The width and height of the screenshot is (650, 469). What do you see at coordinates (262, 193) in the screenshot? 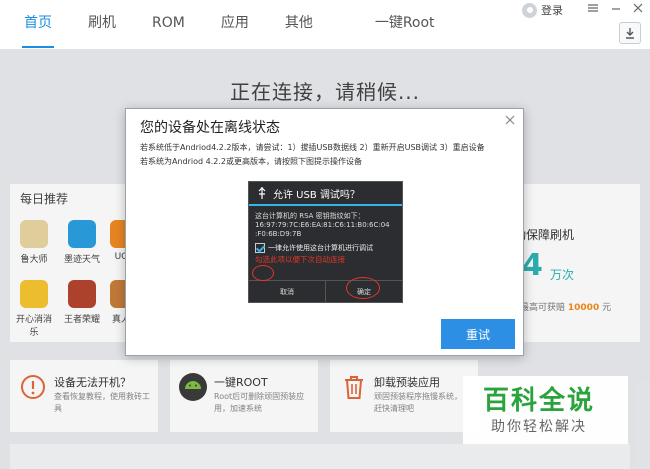
I see `usb-icon` at bounding box center [262, 193].